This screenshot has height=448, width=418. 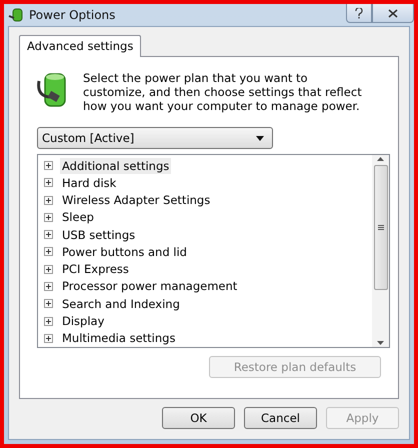 I want to click on tree-item: Sleep, so click(x=78, y=217).